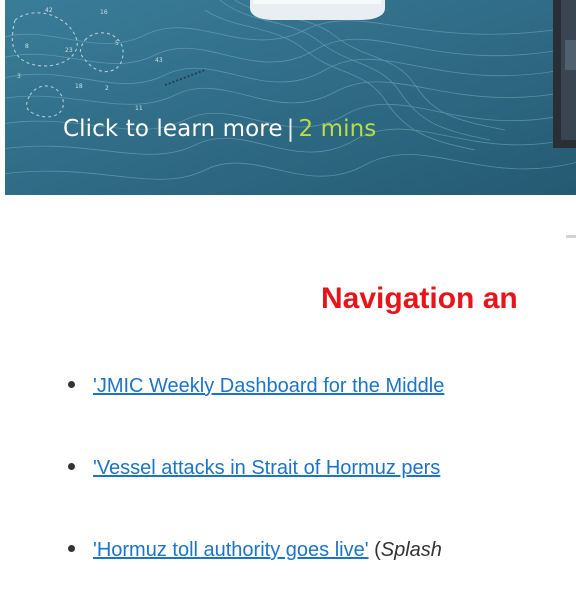  Describe the element at coordinates (571, 236) in the screenshot. I see `divider` at that location.